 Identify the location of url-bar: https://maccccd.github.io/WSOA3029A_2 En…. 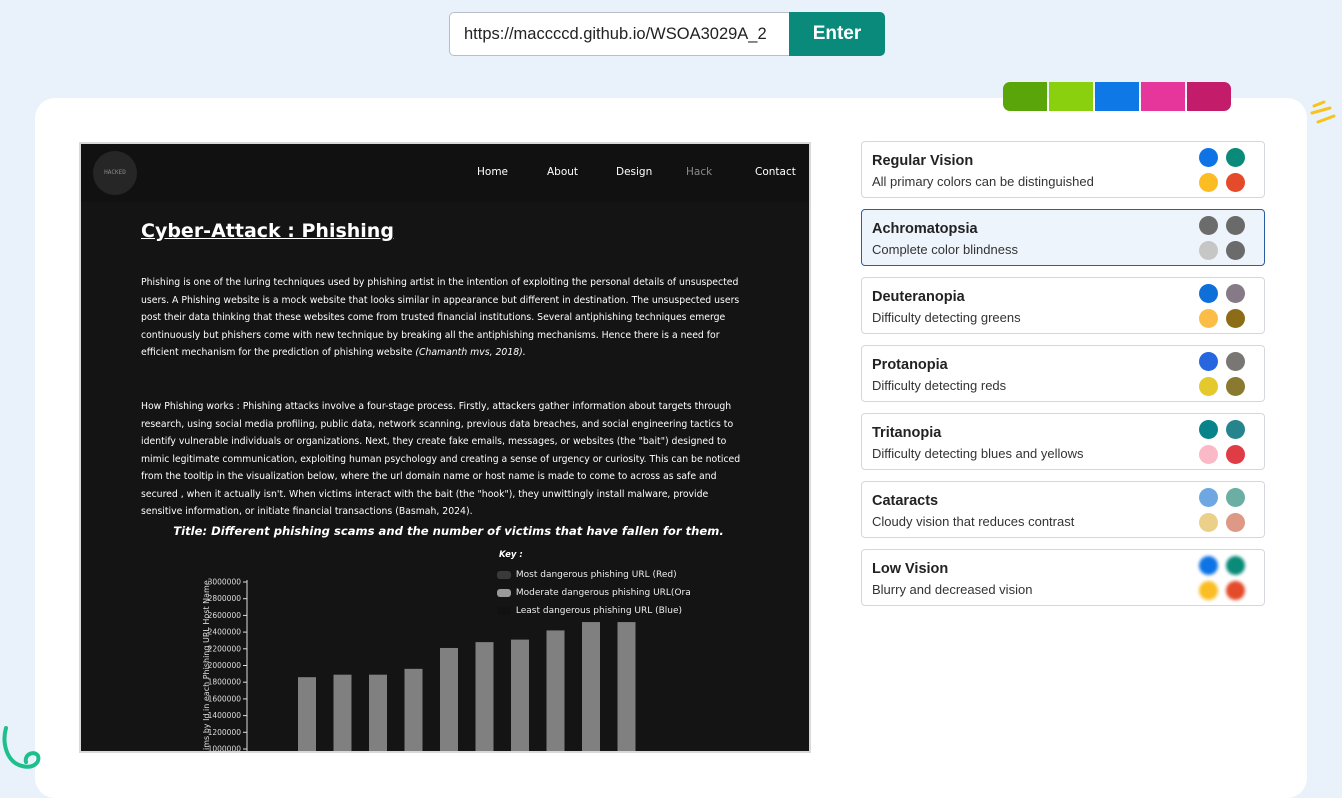
(667, 34).